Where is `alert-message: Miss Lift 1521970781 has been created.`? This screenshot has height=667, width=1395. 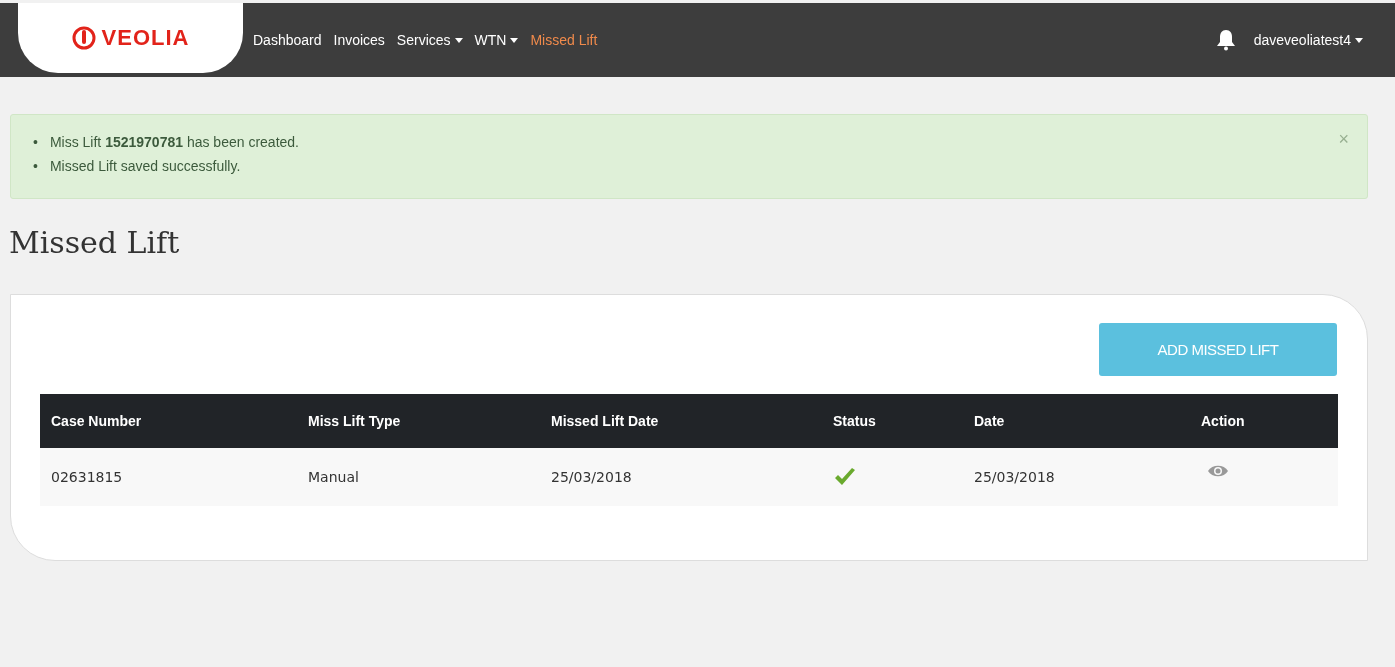
alert-message: Miss Lift 1521970781 has been created. is located at coordinates (174, 142).